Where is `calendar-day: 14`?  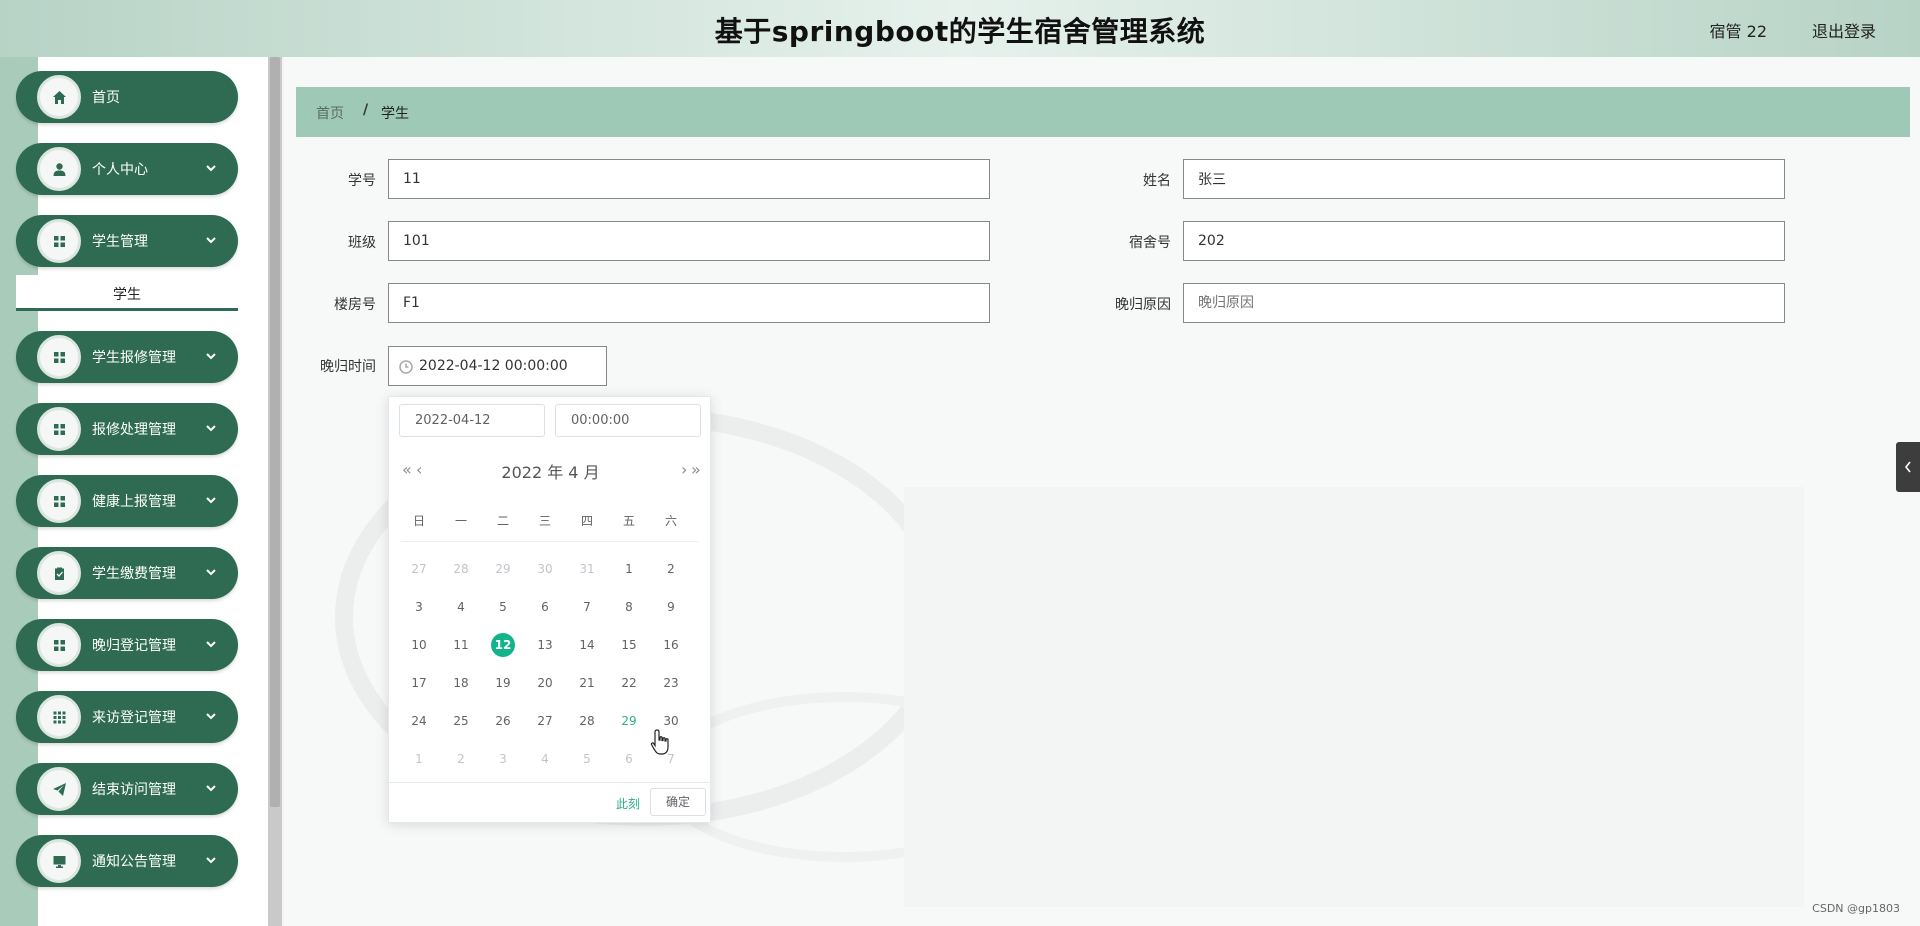 calendar-day: 14 is located at coordinates (587, 645).